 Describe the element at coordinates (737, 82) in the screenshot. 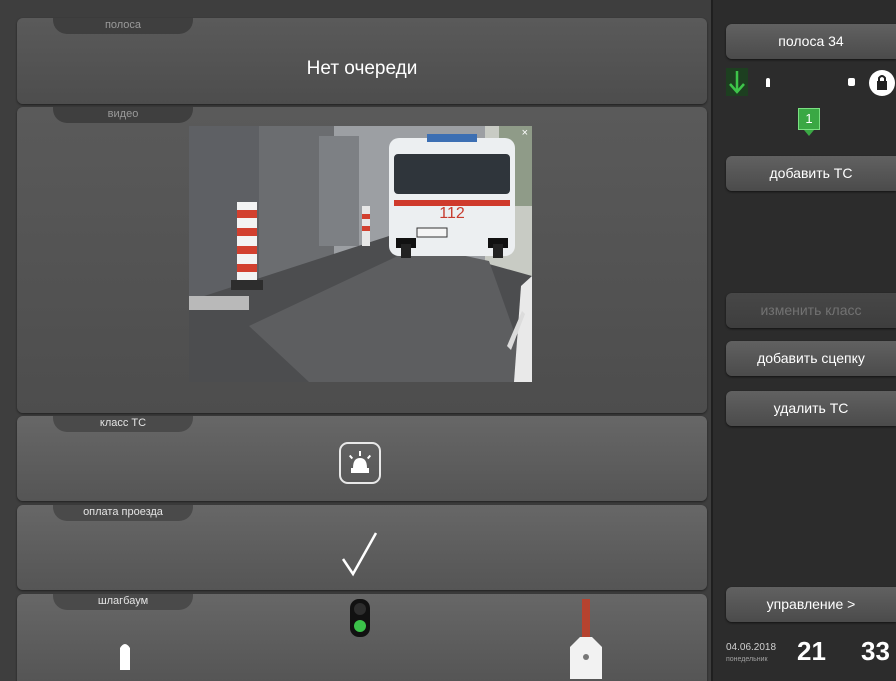

I see `direction-arrow-icon` at that location.